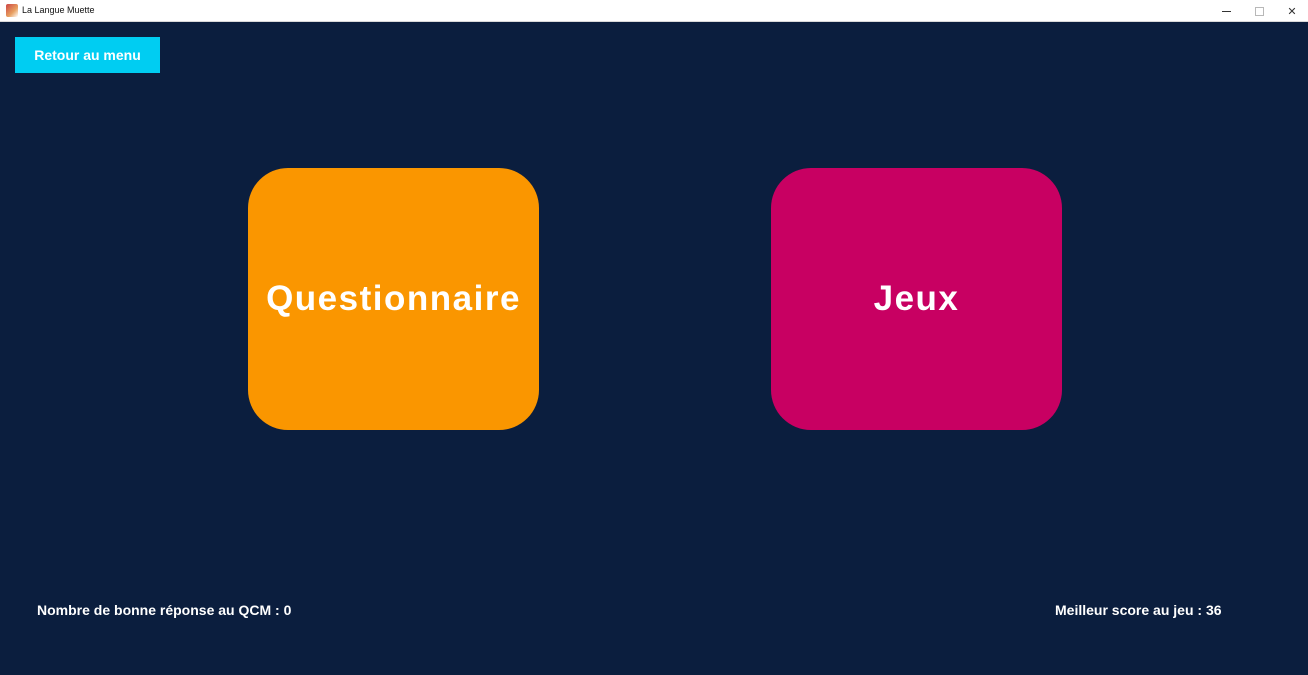 The height and width of the screenshot is (675, 1308). Describe the element at coordinates (58, 10) in the screenshot. I see `window-title: La Langue Muette` at that location.